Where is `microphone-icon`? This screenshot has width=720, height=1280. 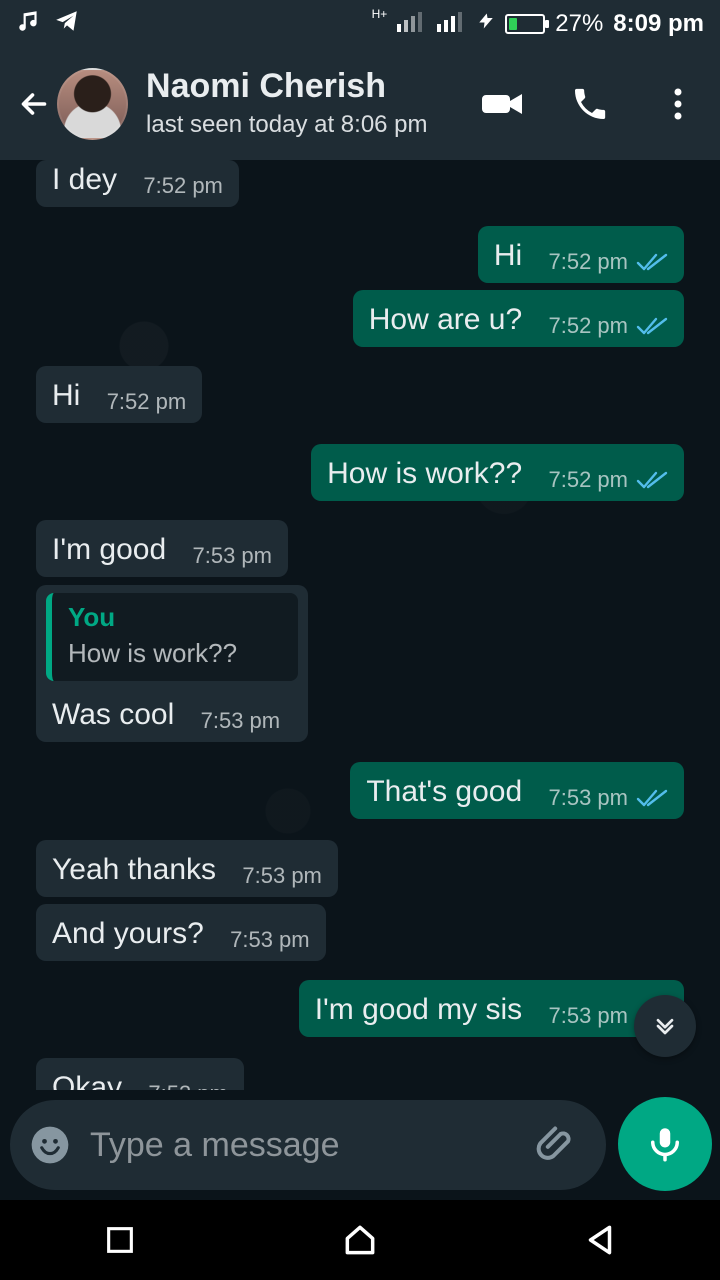 microphone-icon is located at coordinates (665, 1145).